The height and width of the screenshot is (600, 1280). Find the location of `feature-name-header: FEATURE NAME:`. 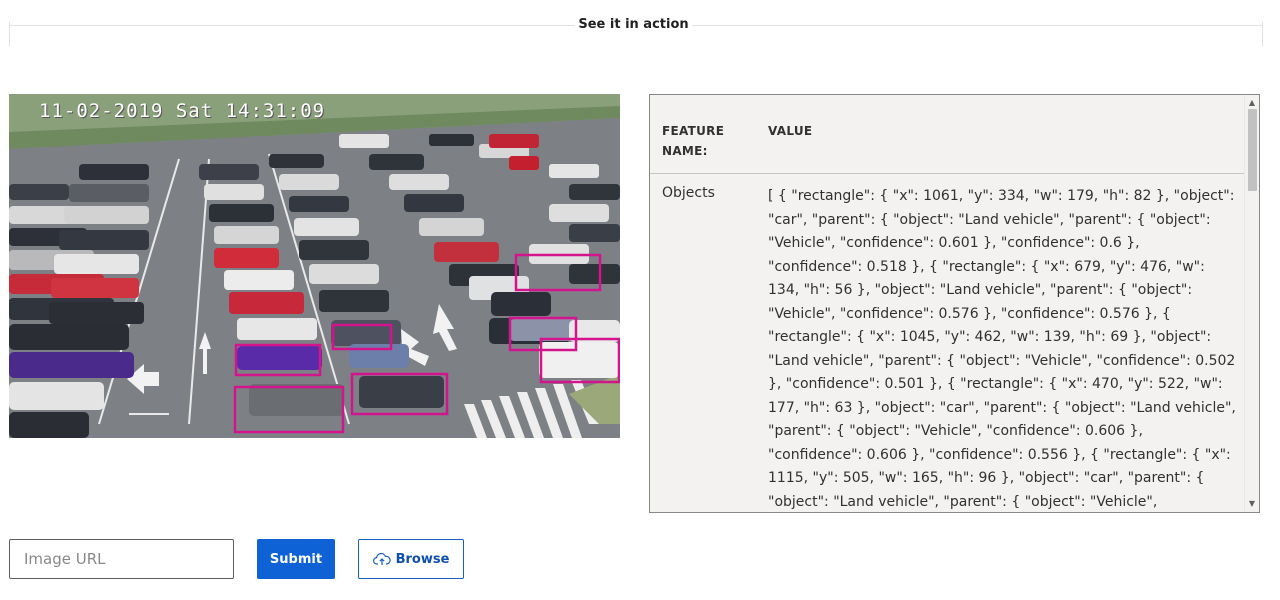

feature-name-header: FEATURE NAME: is located at coordinates (693, 141).